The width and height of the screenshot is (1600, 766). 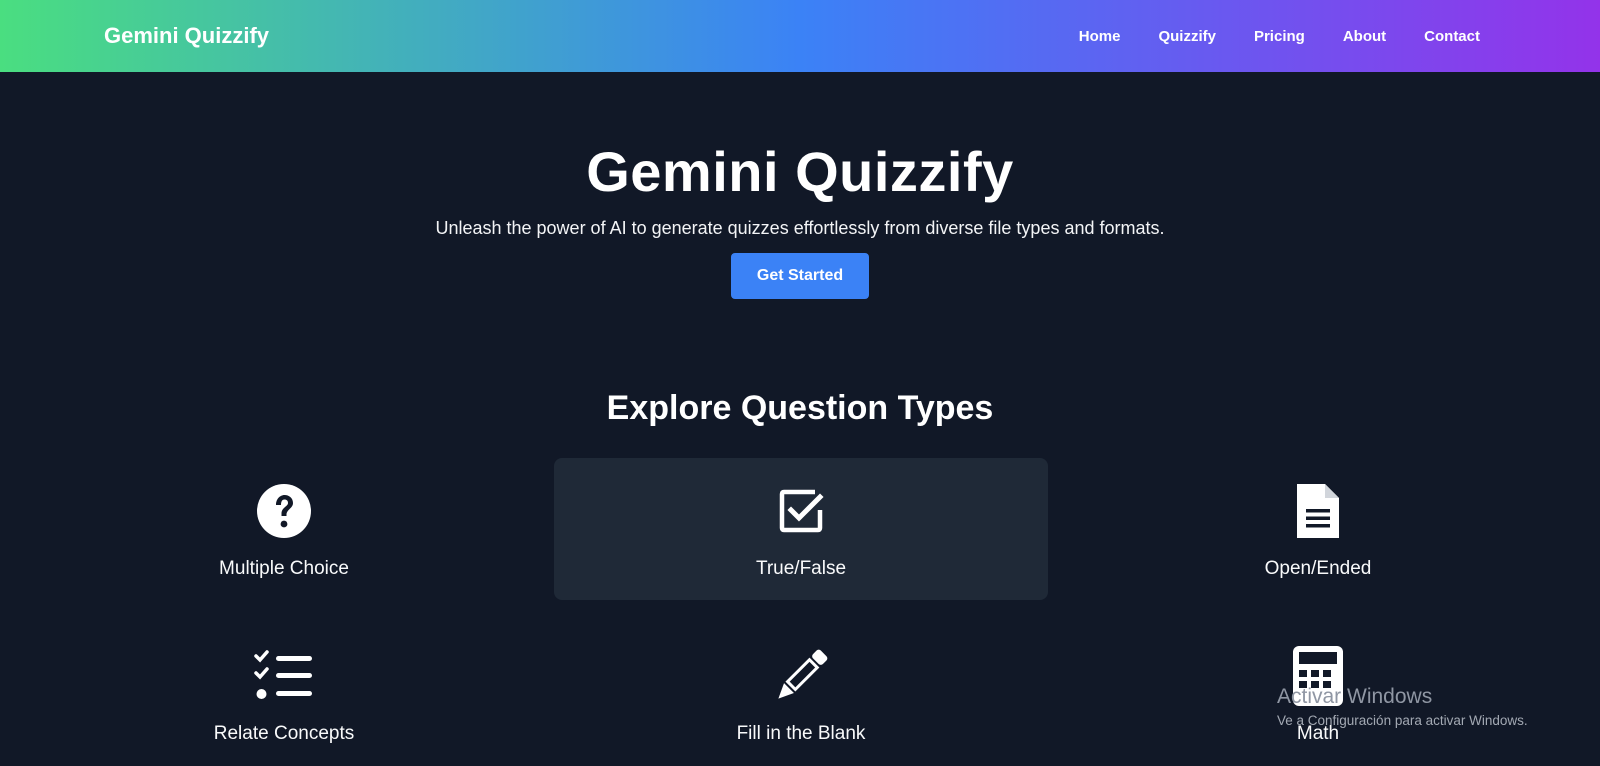 I want to click on nav-links: Home Quizzify Pricing About Contact, so click(x=1279, y=36).